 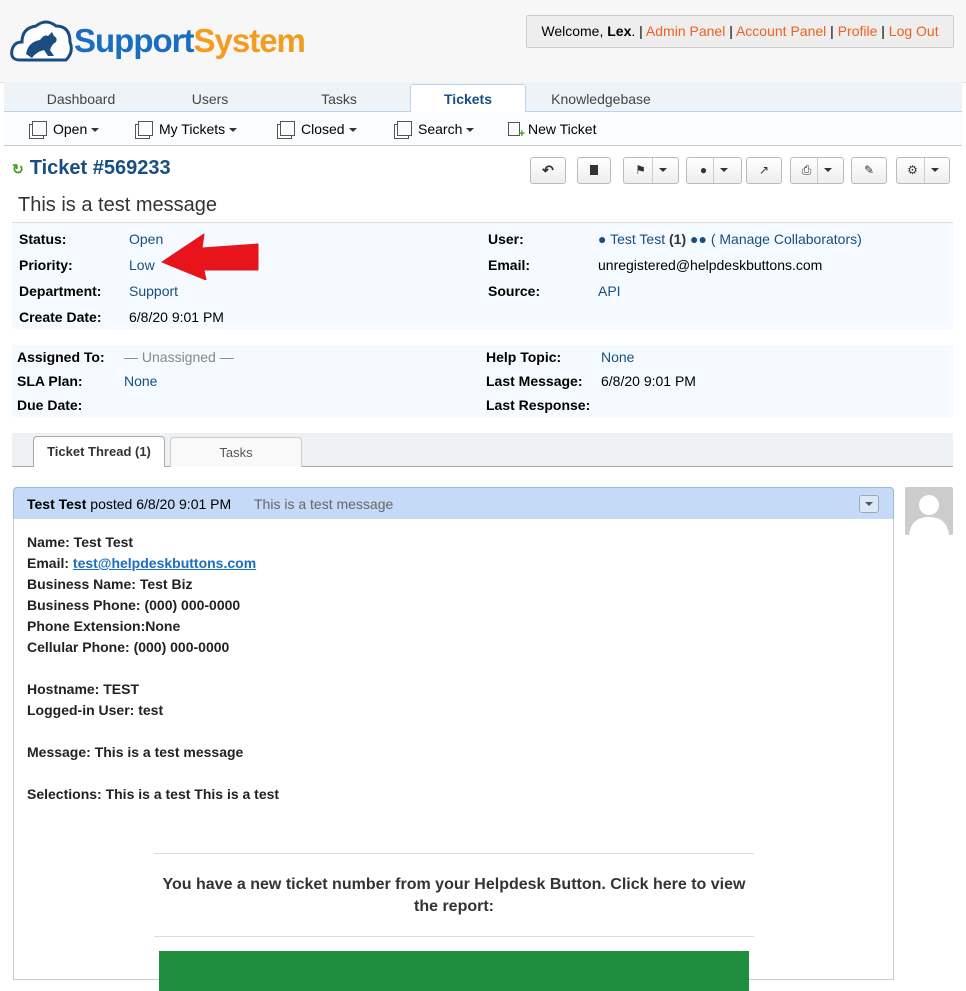 What do you see at coordinates (80, 542) in the screenshot?
I see `body-name: Name: Test Test` at bounding box center [80, 542].